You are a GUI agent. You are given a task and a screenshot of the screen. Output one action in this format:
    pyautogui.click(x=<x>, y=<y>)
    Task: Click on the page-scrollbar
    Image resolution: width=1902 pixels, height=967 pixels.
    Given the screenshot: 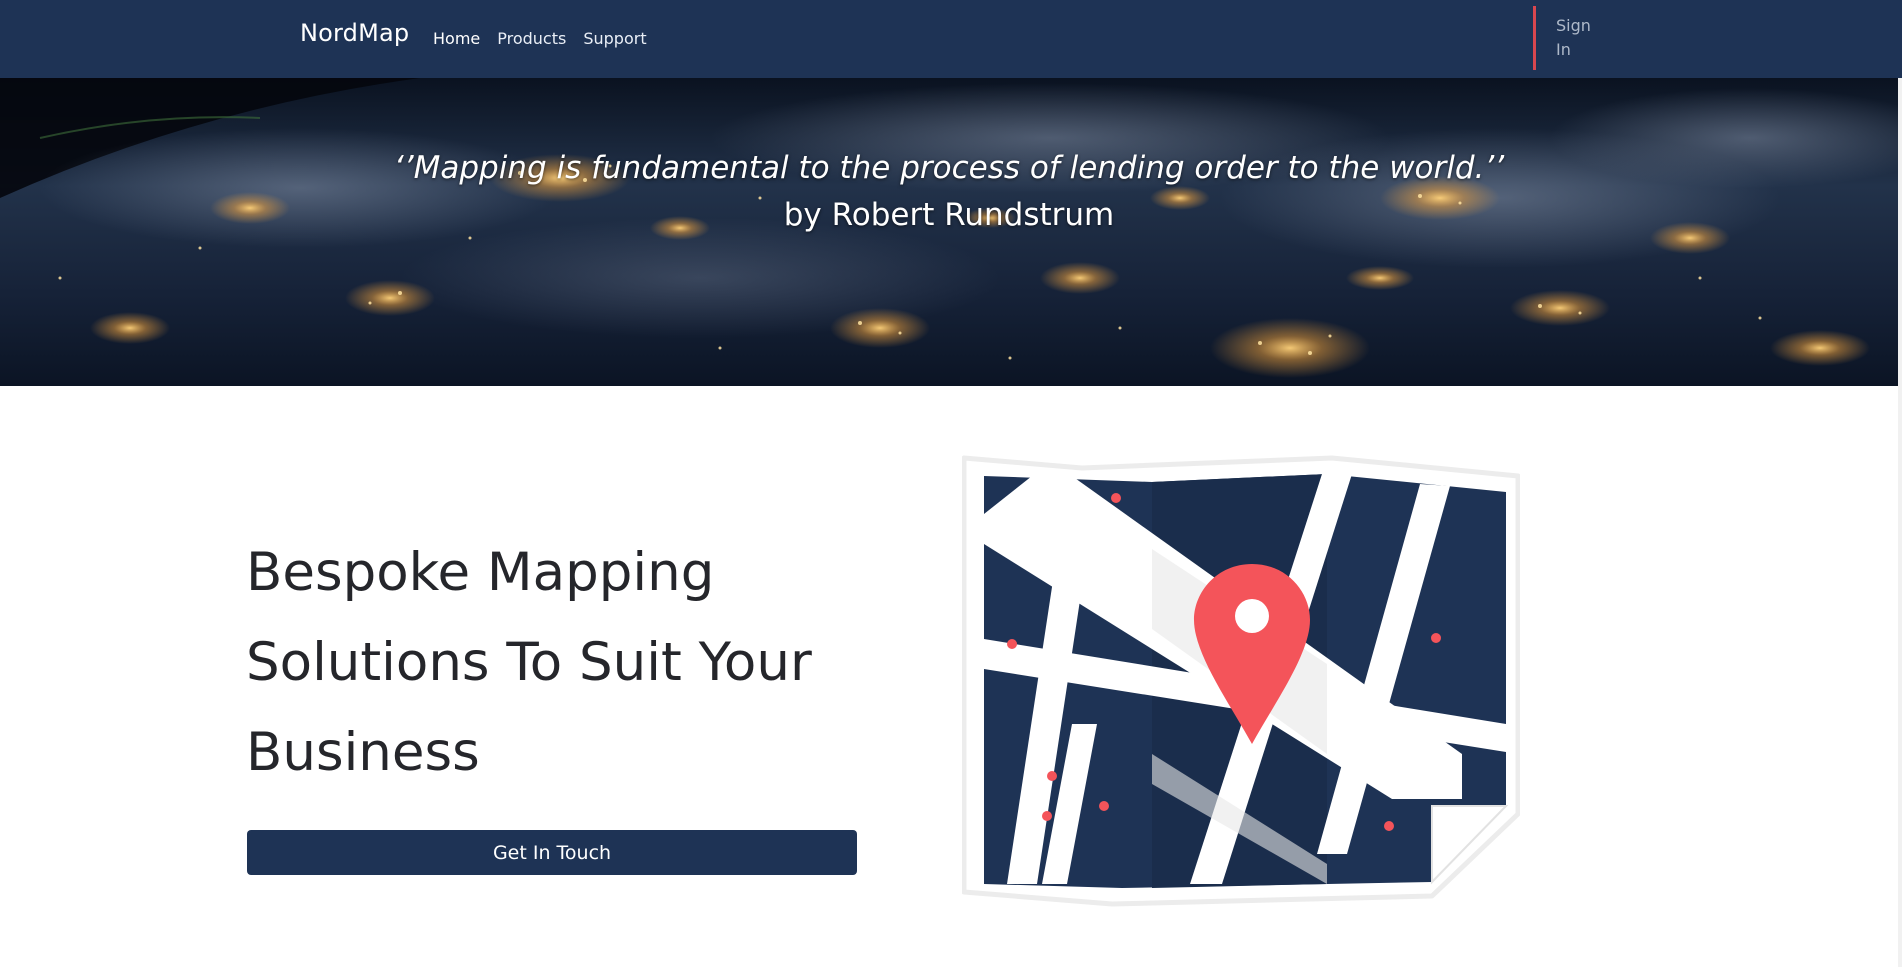 What is the action you would take?
    pyautogui.click(x=1900, y=522)
    